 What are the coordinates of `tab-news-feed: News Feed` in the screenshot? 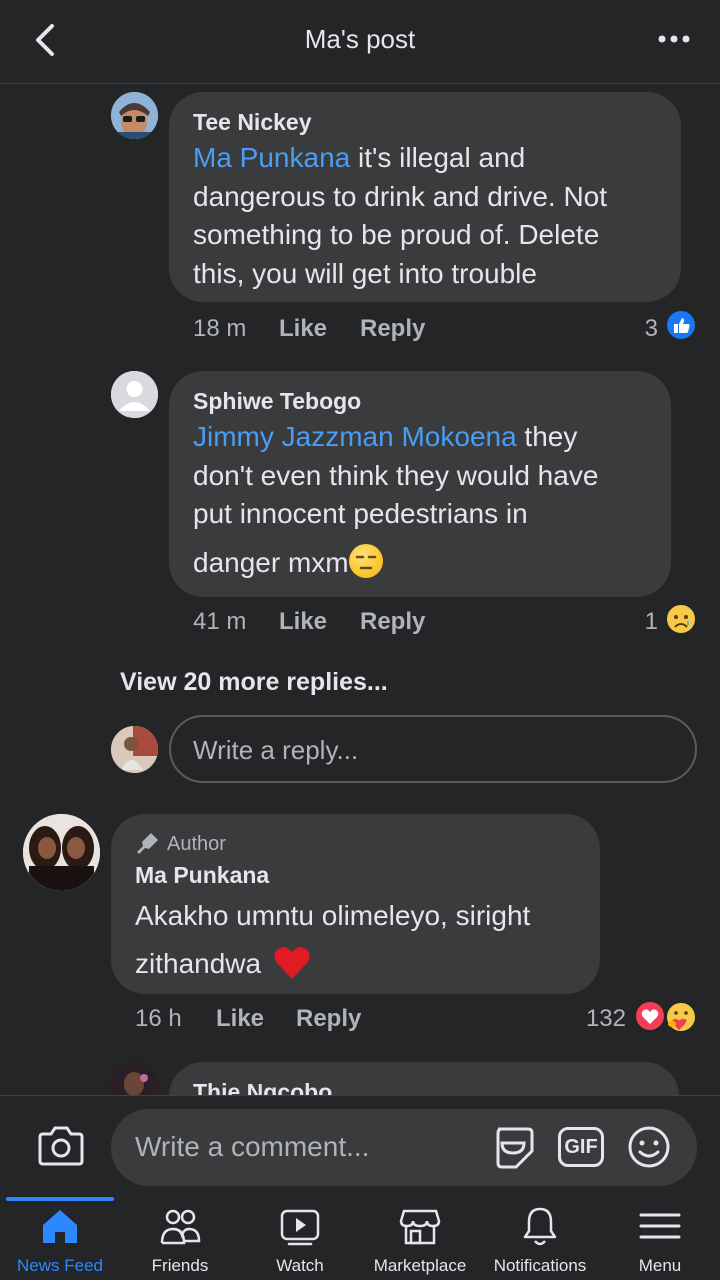 It's located at (60, 1238).